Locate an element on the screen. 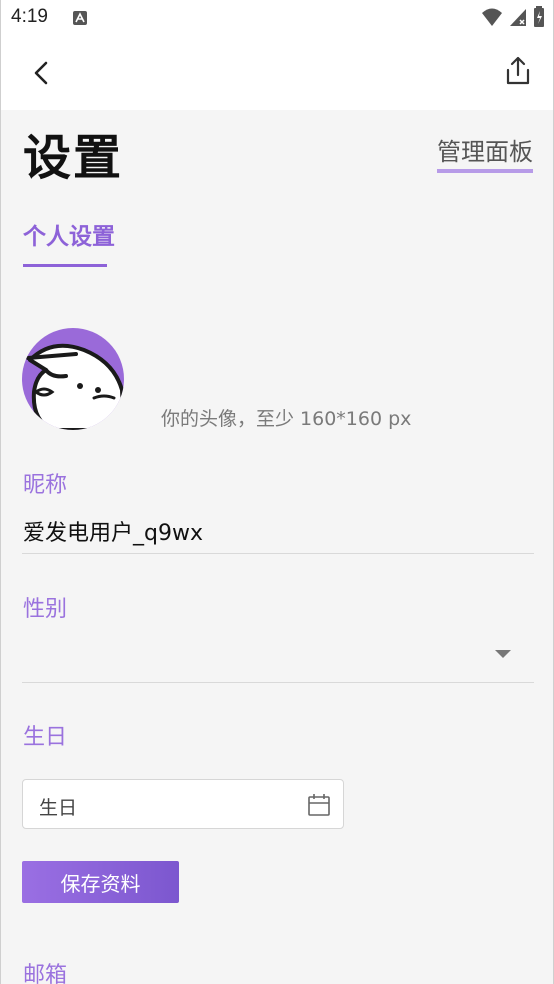 The height and width of the screenshot is (984, 554). signal-icon is located at coordinates (518, 17).